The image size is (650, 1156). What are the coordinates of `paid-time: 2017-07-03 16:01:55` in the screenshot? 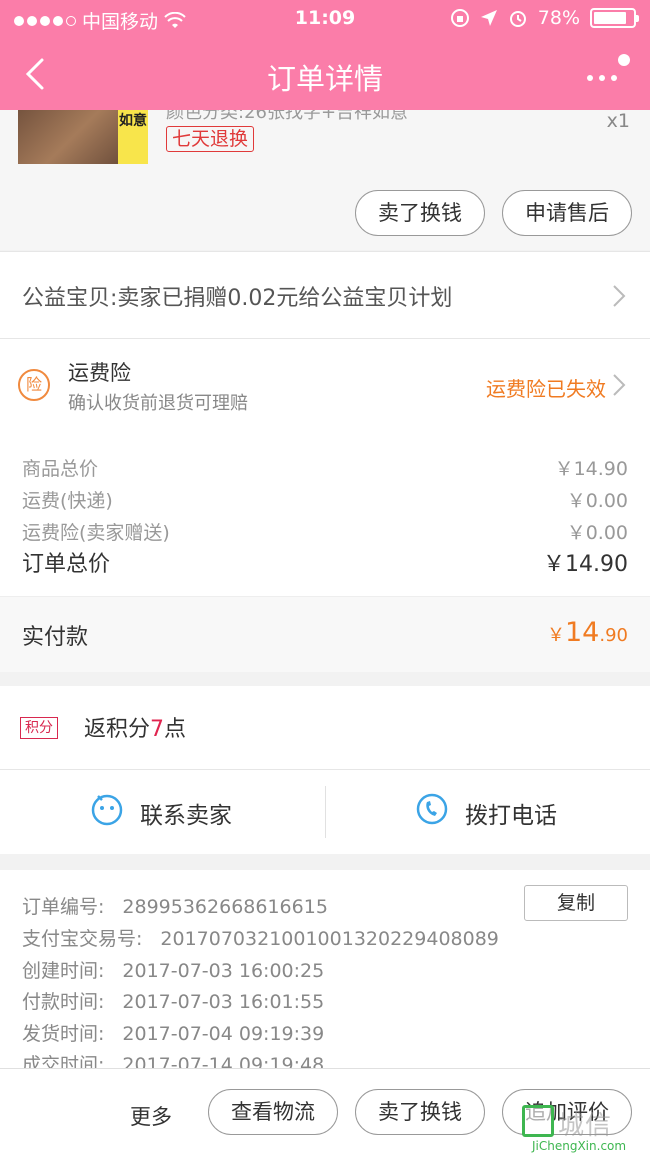 It's located at (223, 1002).